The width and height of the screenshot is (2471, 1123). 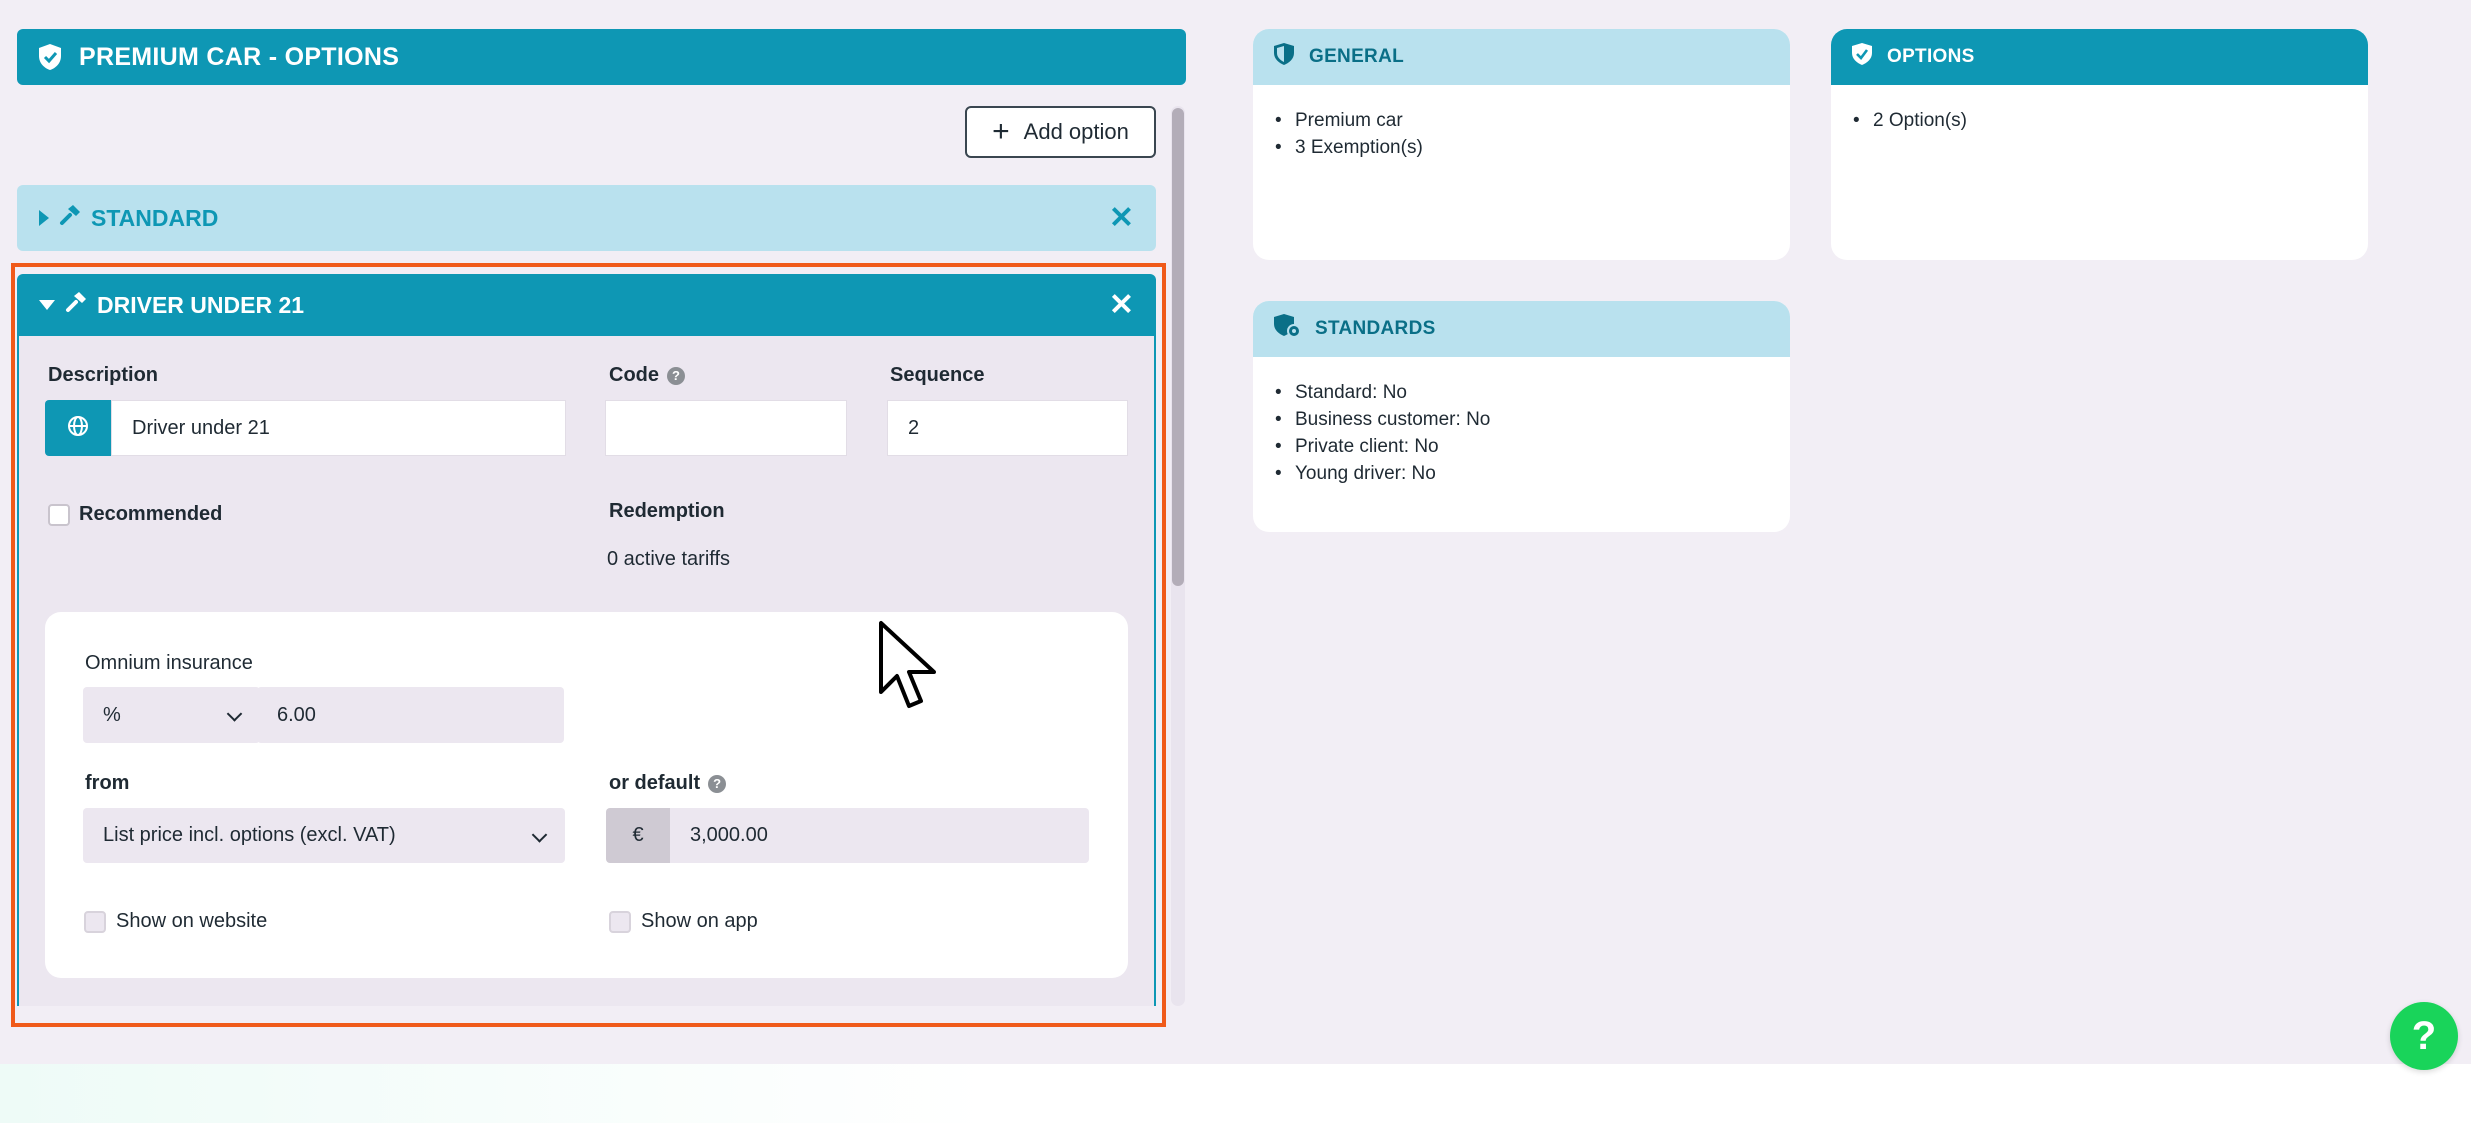 I want to click on list-item: Young driver: No, so click(x=1532, y=473).